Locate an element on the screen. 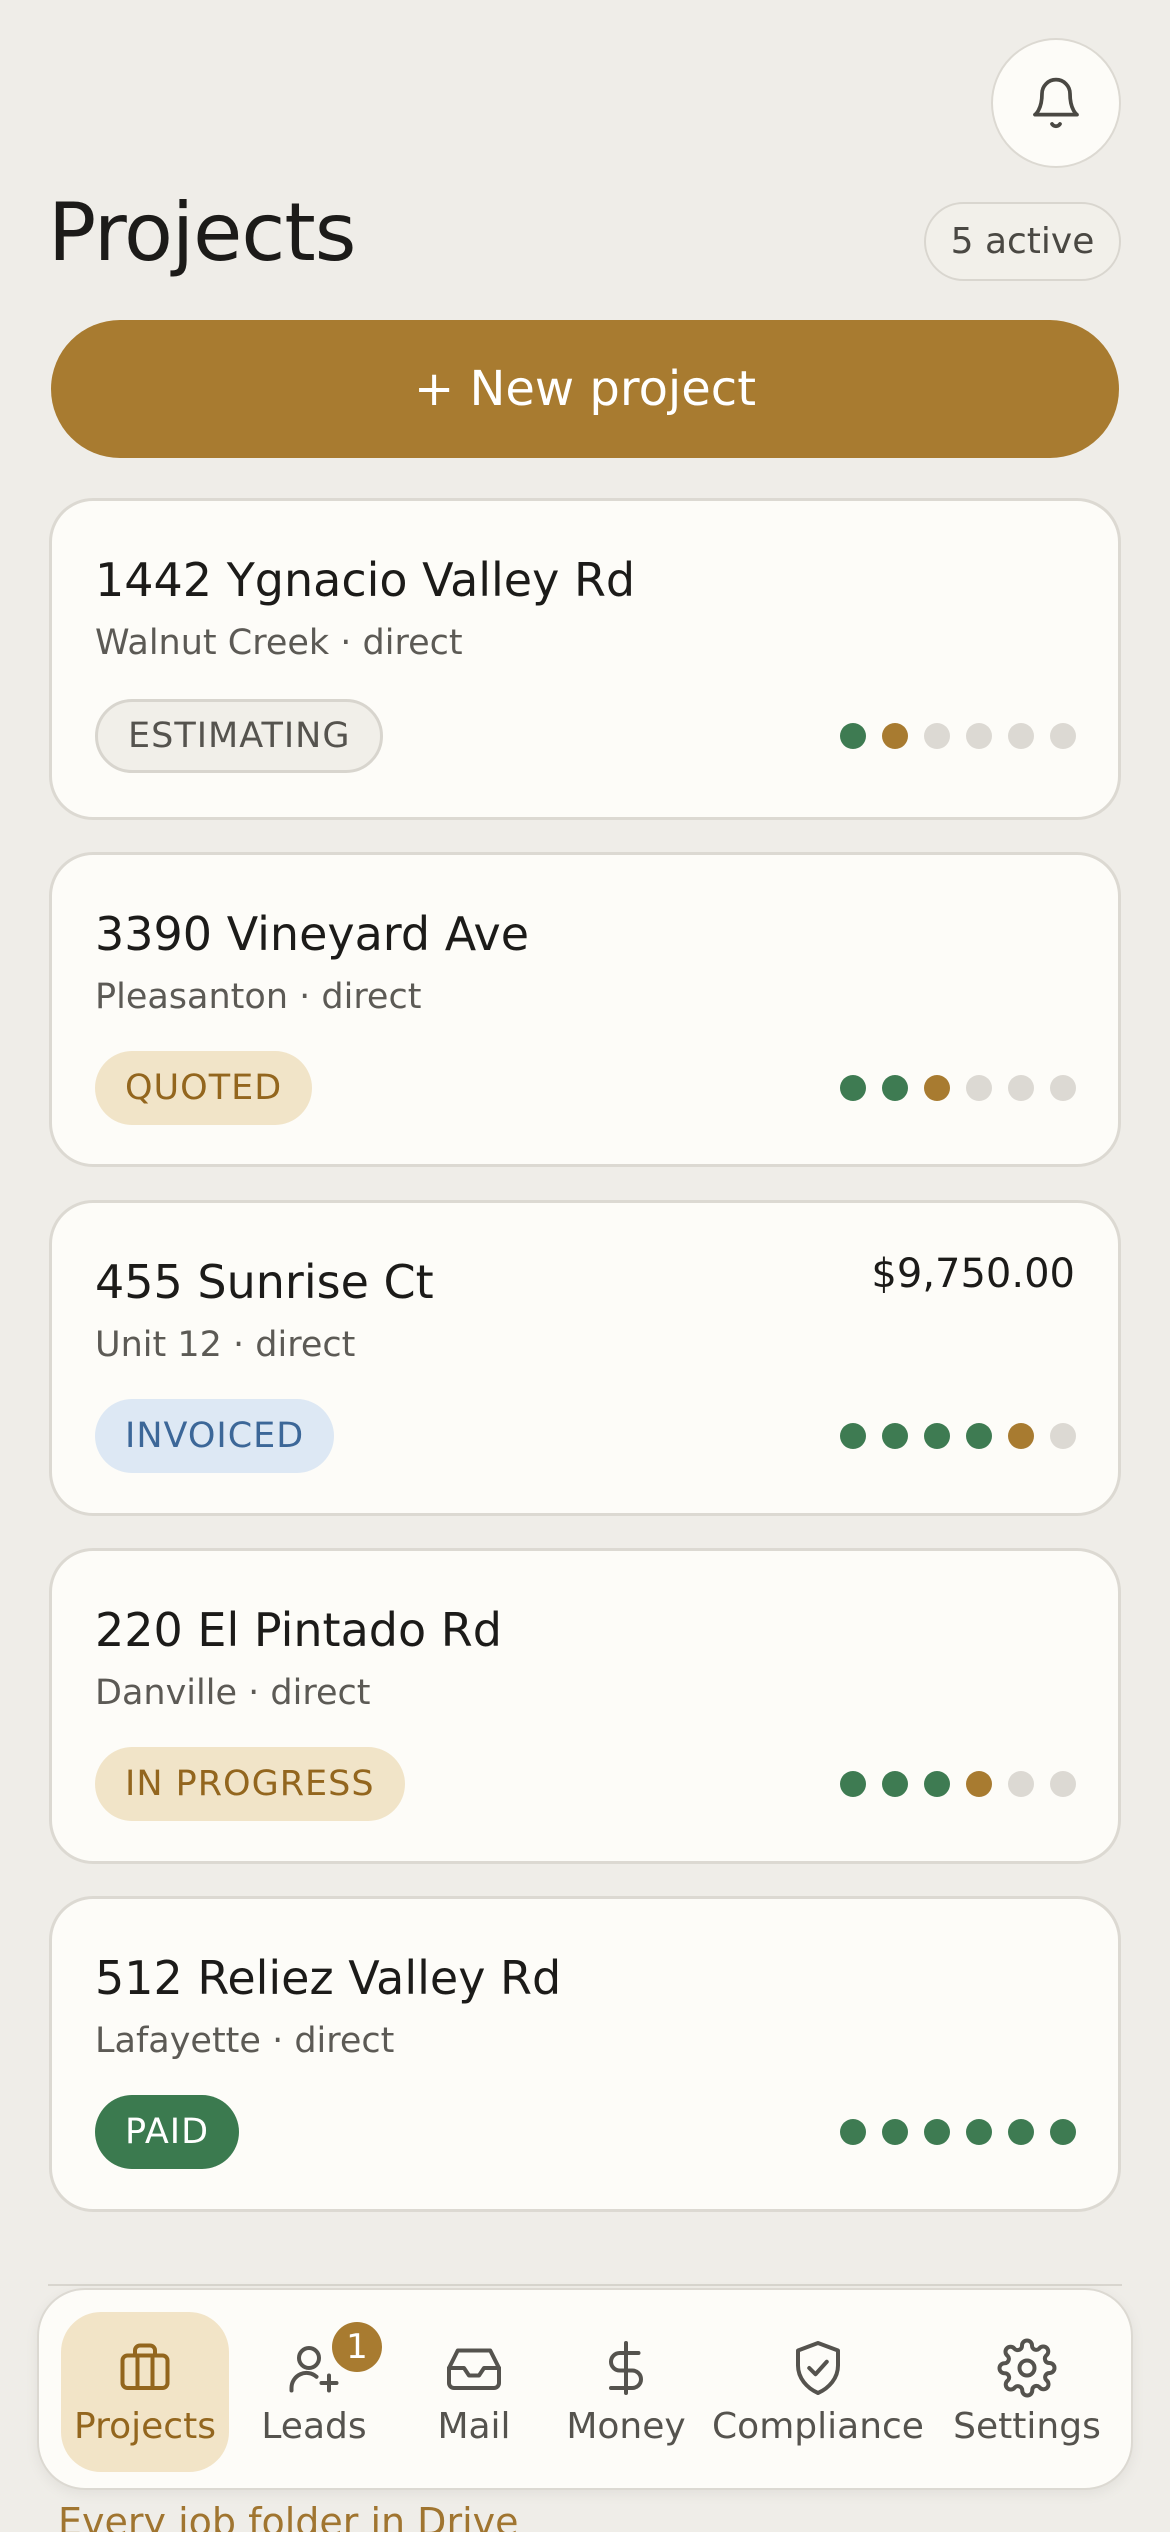 This screenshot has height=2532, width=1170. project-subtitle: Pleasanton · direct is located at coordinates (258, 997).